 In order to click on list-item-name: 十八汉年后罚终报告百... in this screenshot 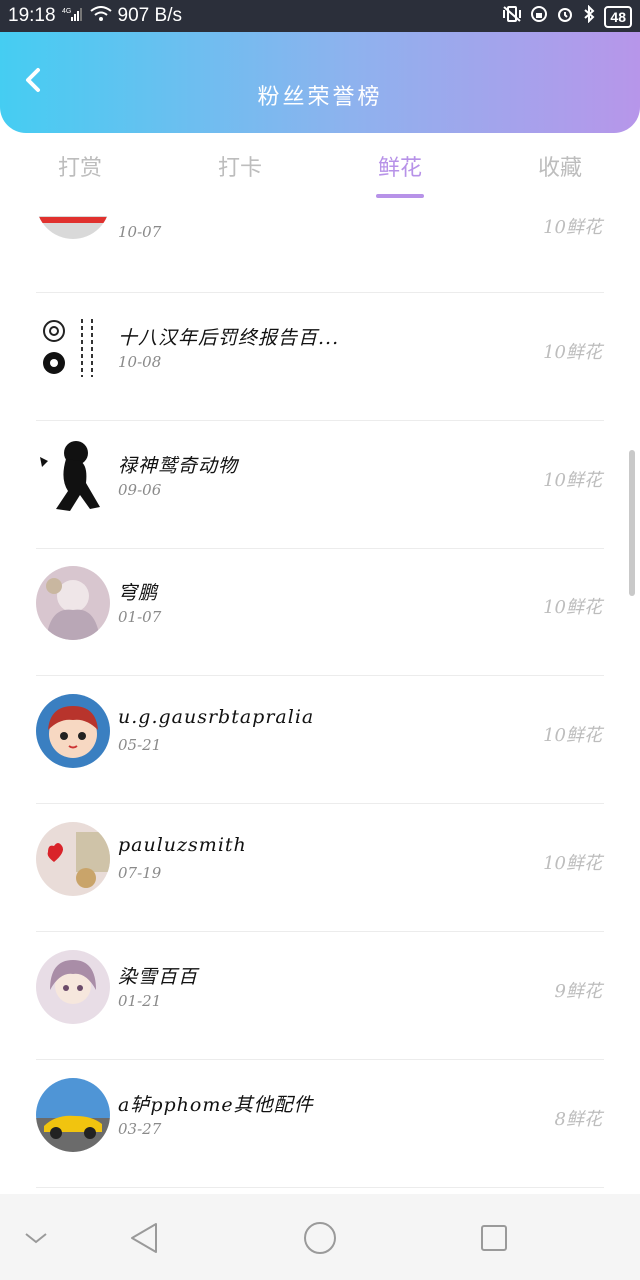, I will do `click(229, 338)`.